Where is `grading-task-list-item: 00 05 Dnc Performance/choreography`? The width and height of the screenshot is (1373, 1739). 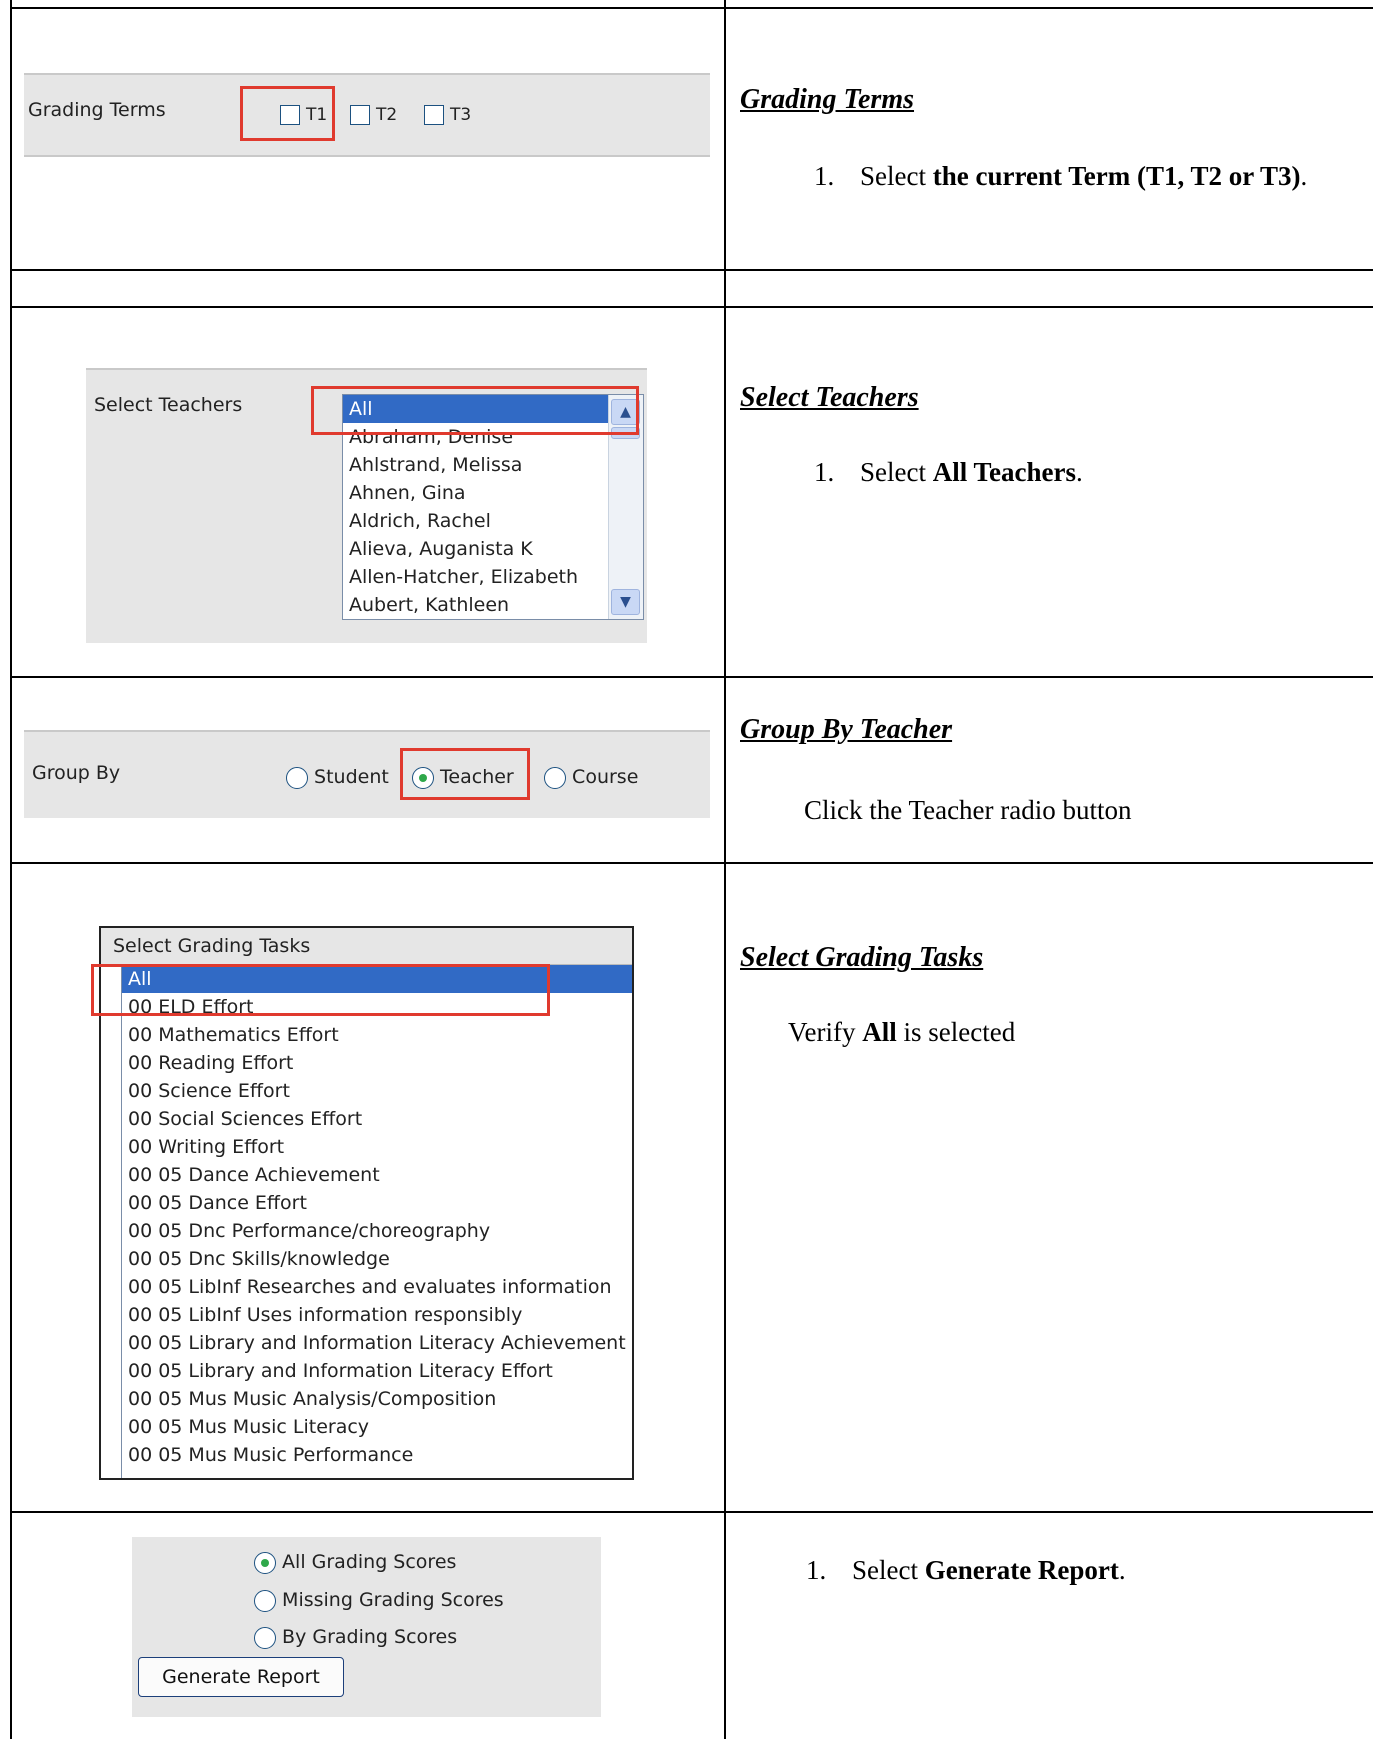 grading-task-list-item: 00 05 Dnc Performance/choreography is located at coordinates (377, 1231).